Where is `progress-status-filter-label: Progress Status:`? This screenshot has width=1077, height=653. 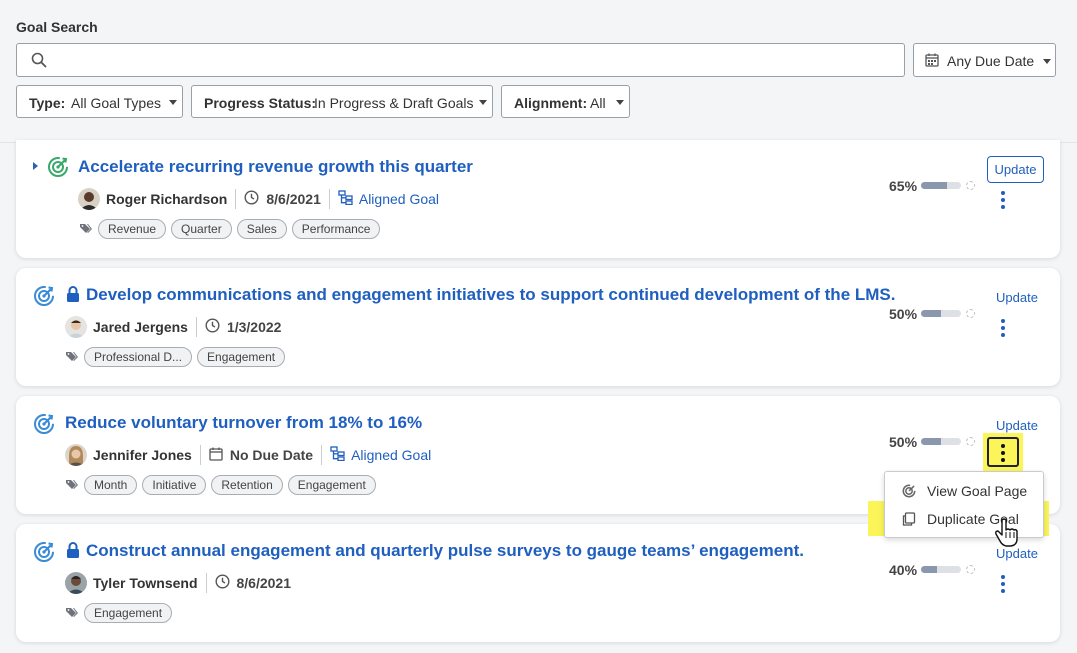 progress-status-filter-label: Progress Status: is located at coordinates (260, 103).